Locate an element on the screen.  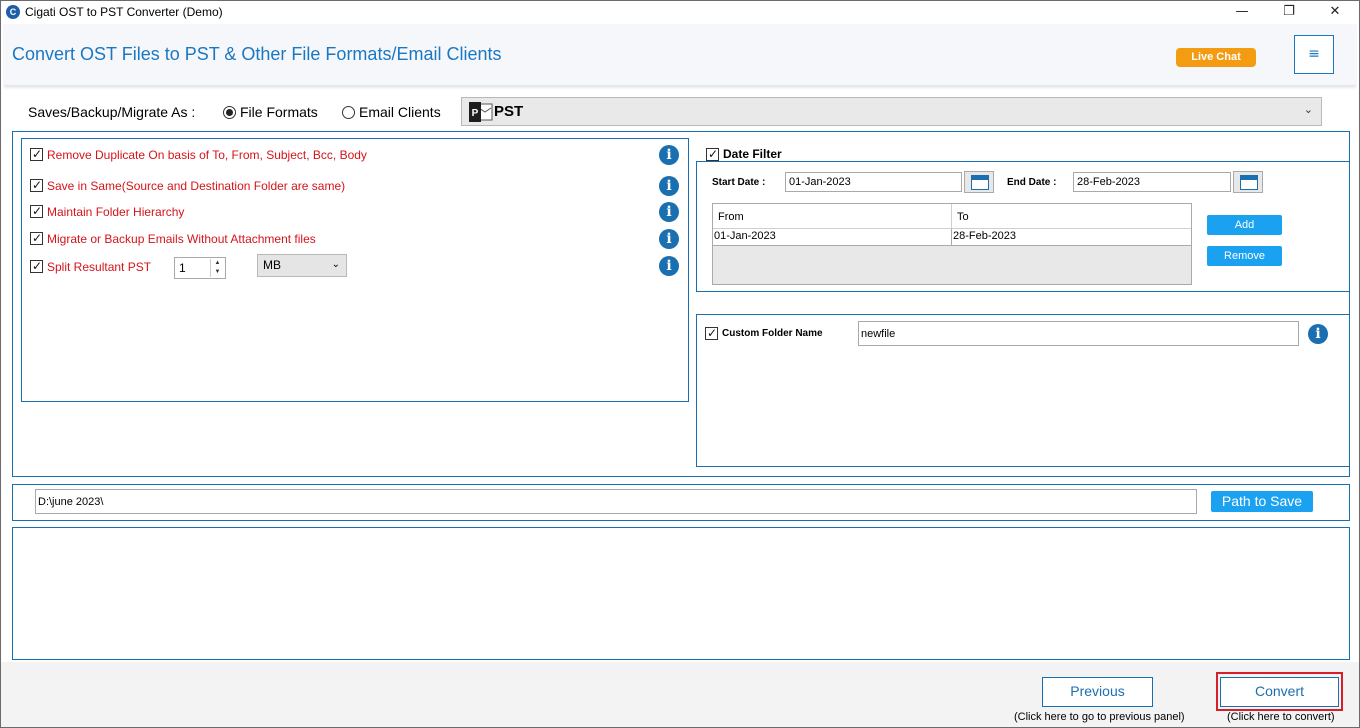
window-title: Cigati OST to PST Converter (Demo) is located at coordinates (124, 12).